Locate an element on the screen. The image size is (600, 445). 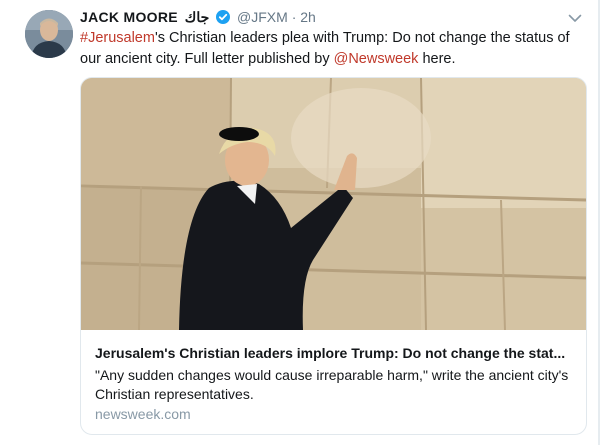
tweet-header: JACK MOORE جاك @JFXM · 2h is located at coordinates (198, 18).